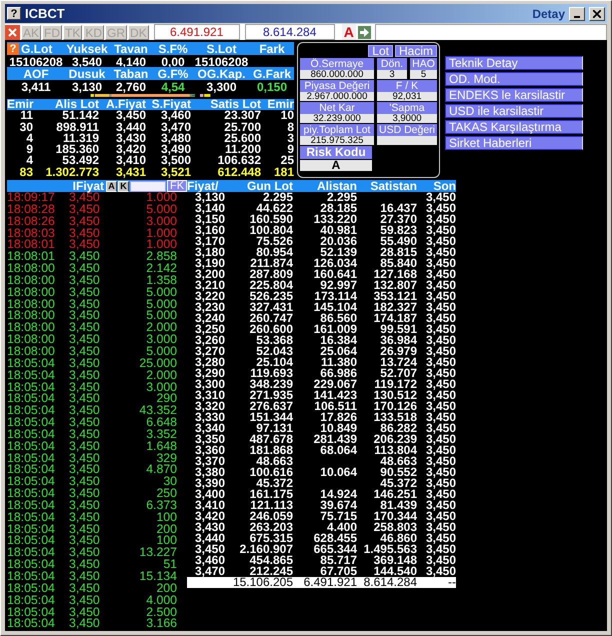 This screenshot has width=612, height=636. I want to click on table-cell-text: 27.370, so click(398, 219).